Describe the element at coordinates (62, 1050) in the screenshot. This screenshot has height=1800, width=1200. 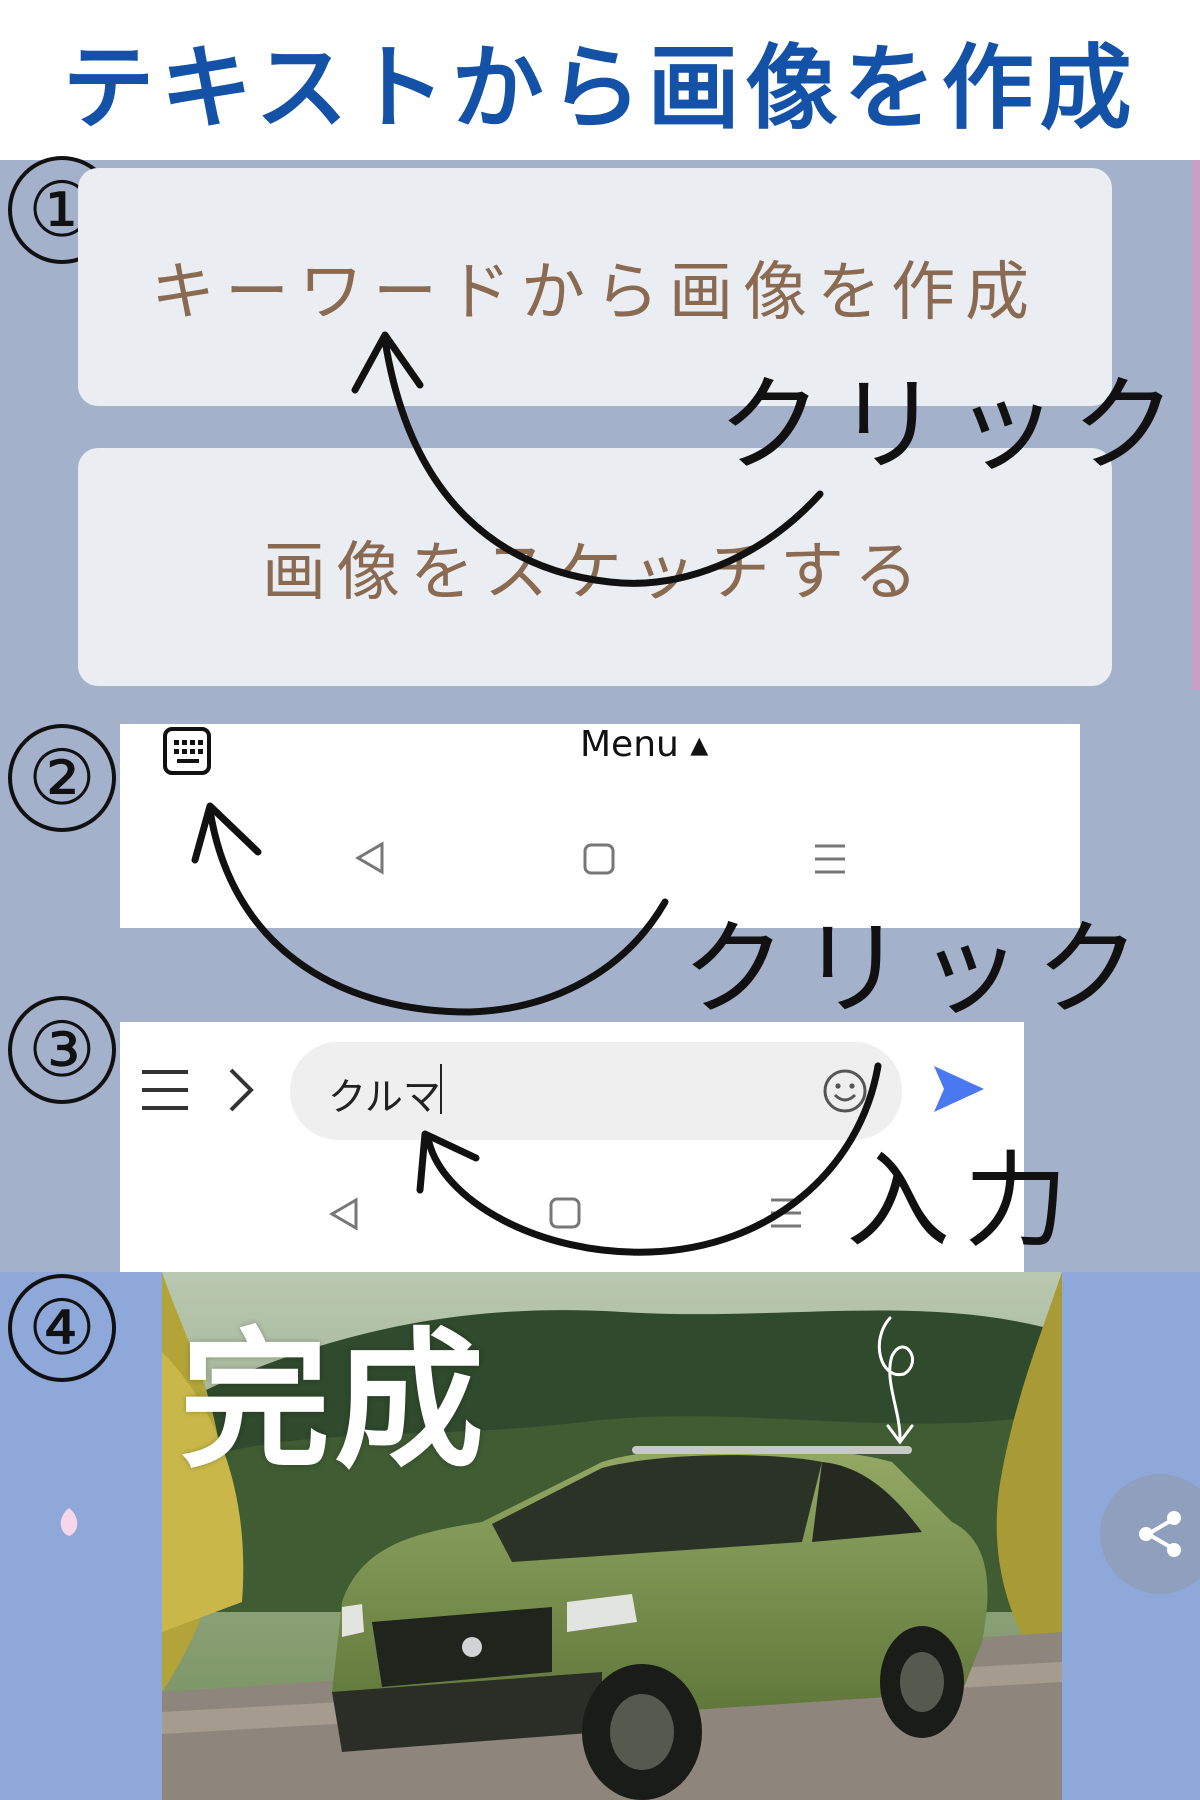
I see `step-3-marker: ③` at that location.